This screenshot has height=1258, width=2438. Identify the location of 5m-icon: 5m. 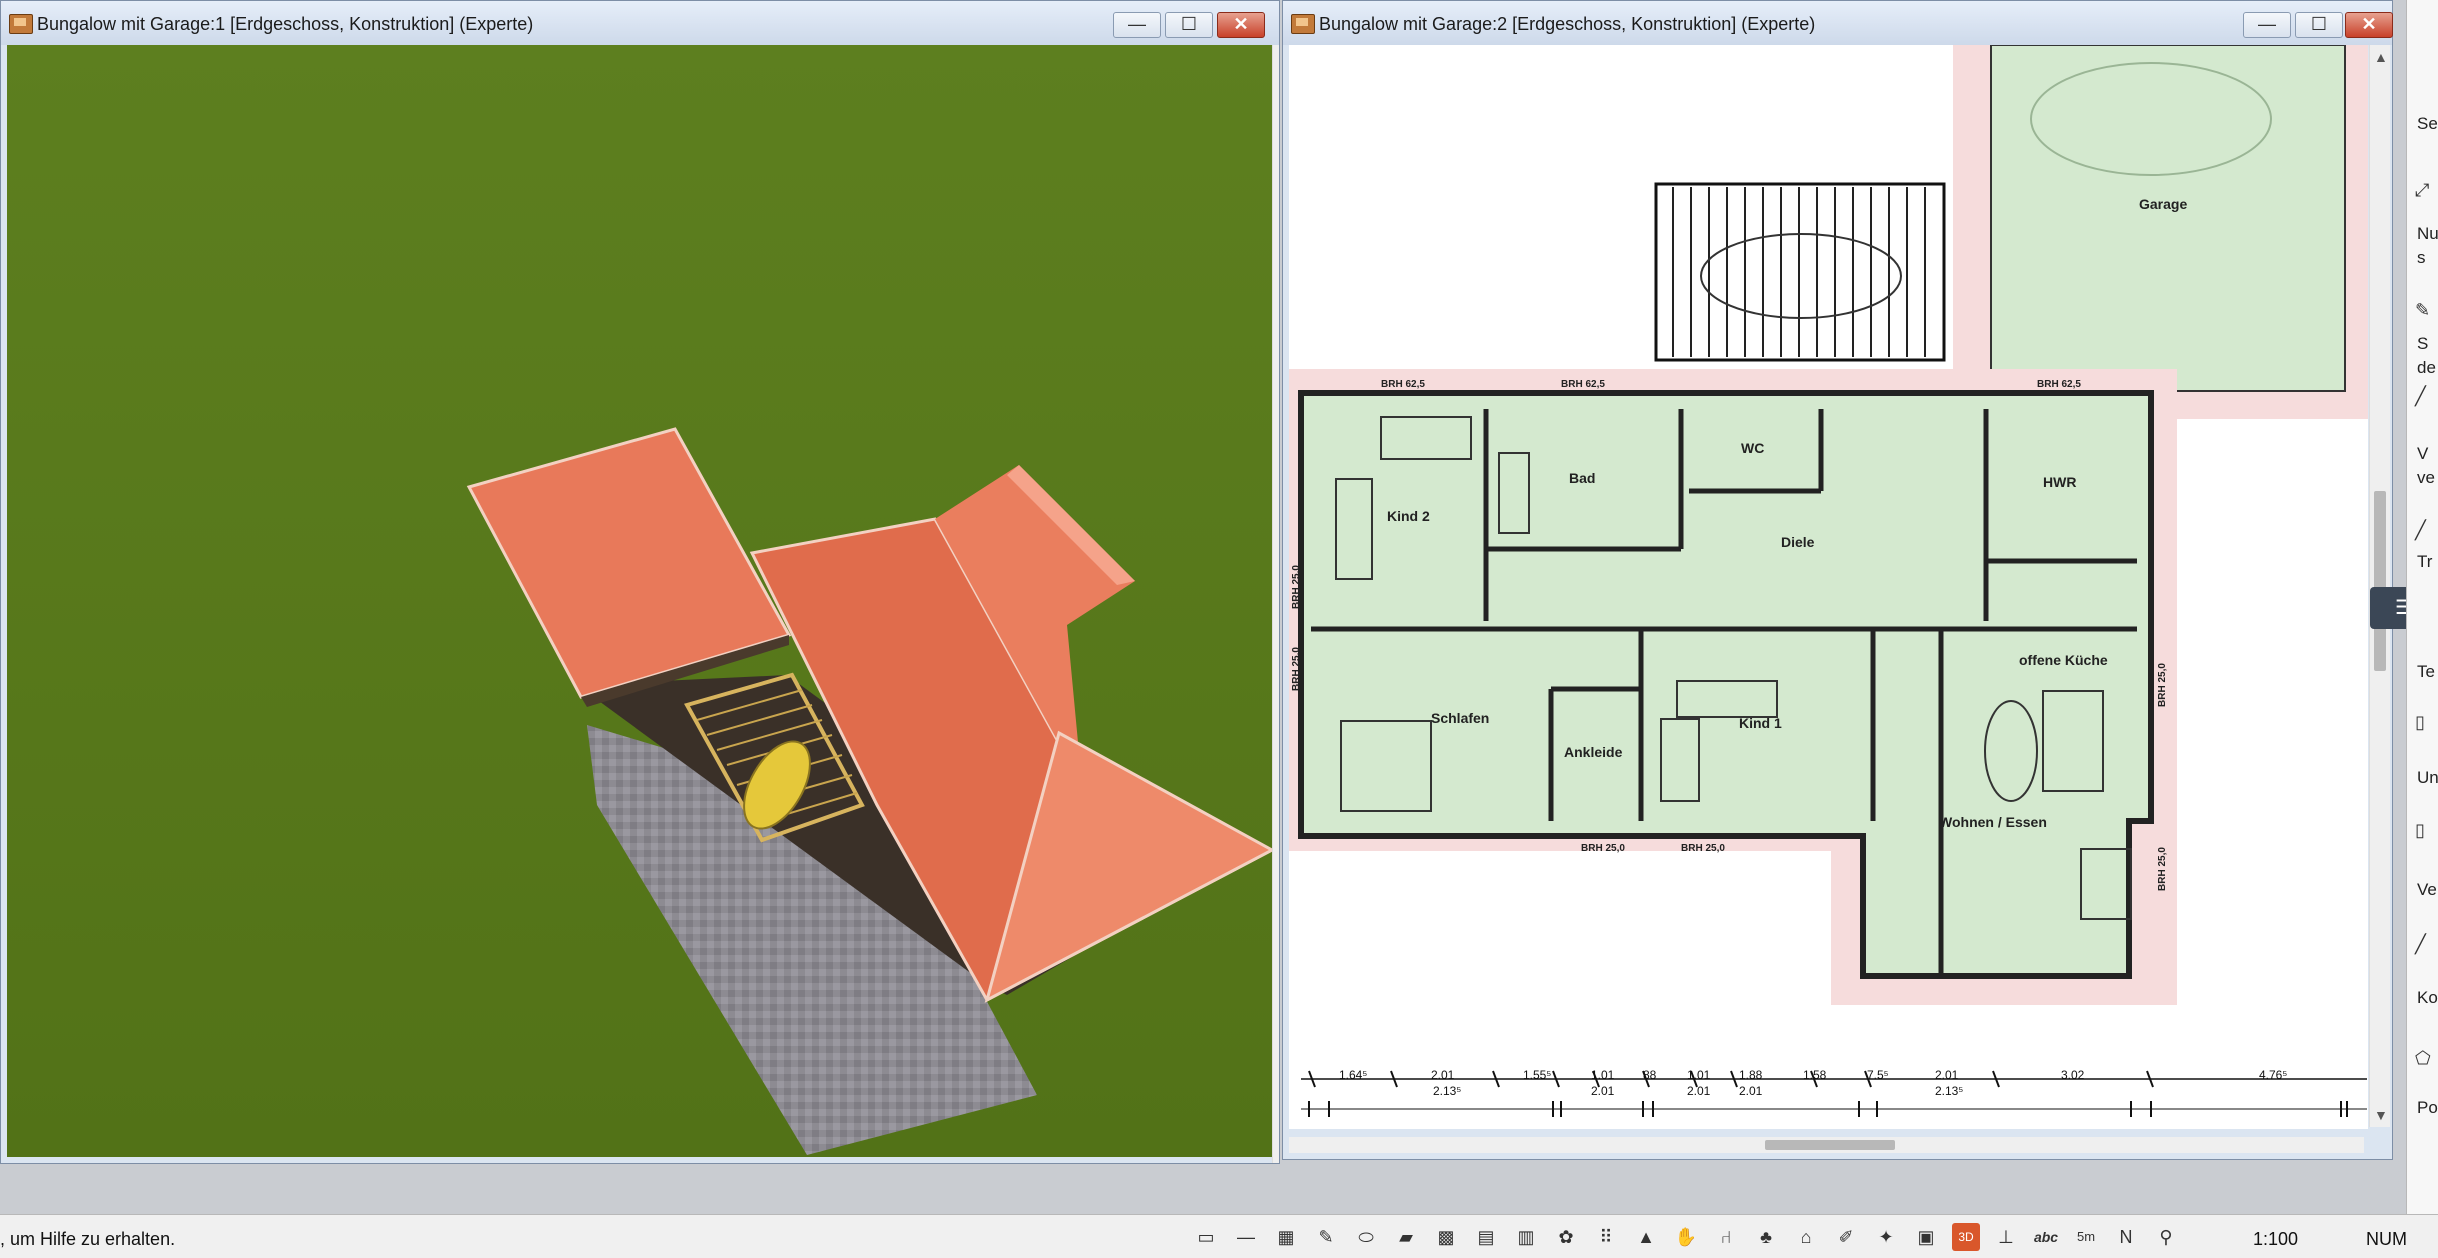
(2086, 1237).